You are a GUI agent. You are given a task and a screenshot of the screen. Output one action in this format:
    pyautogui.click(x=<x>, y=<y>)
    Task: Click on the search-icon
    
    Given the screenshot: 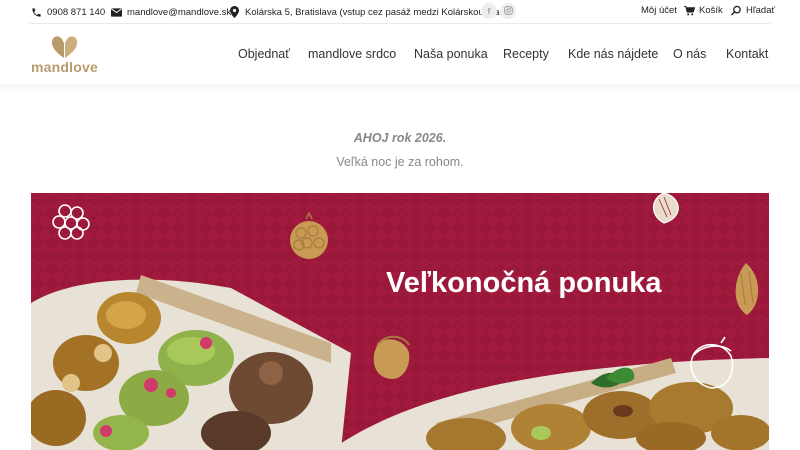 What is the action you would take?
    pyautogui.click(x=736, y=10)
    